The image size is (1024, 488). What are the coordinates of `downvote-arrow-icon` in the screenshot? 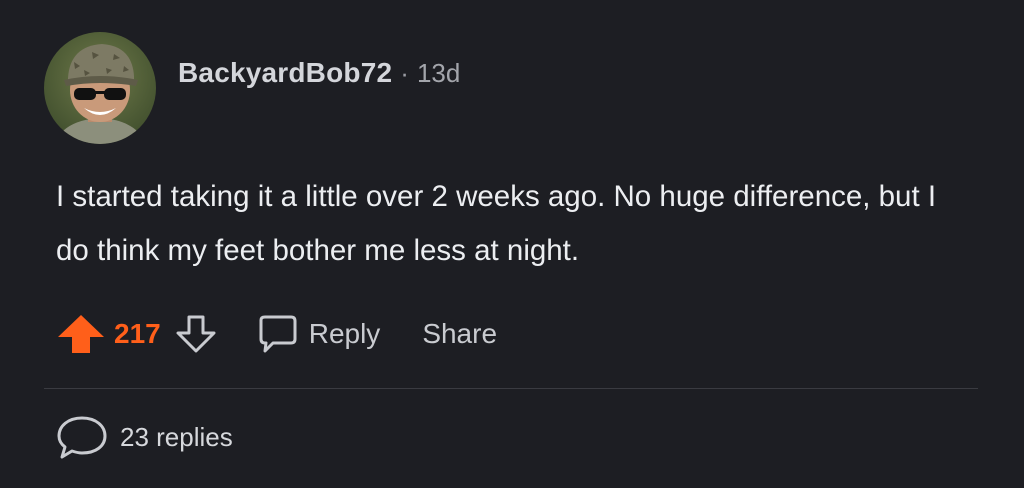 It's located at (196, 334).